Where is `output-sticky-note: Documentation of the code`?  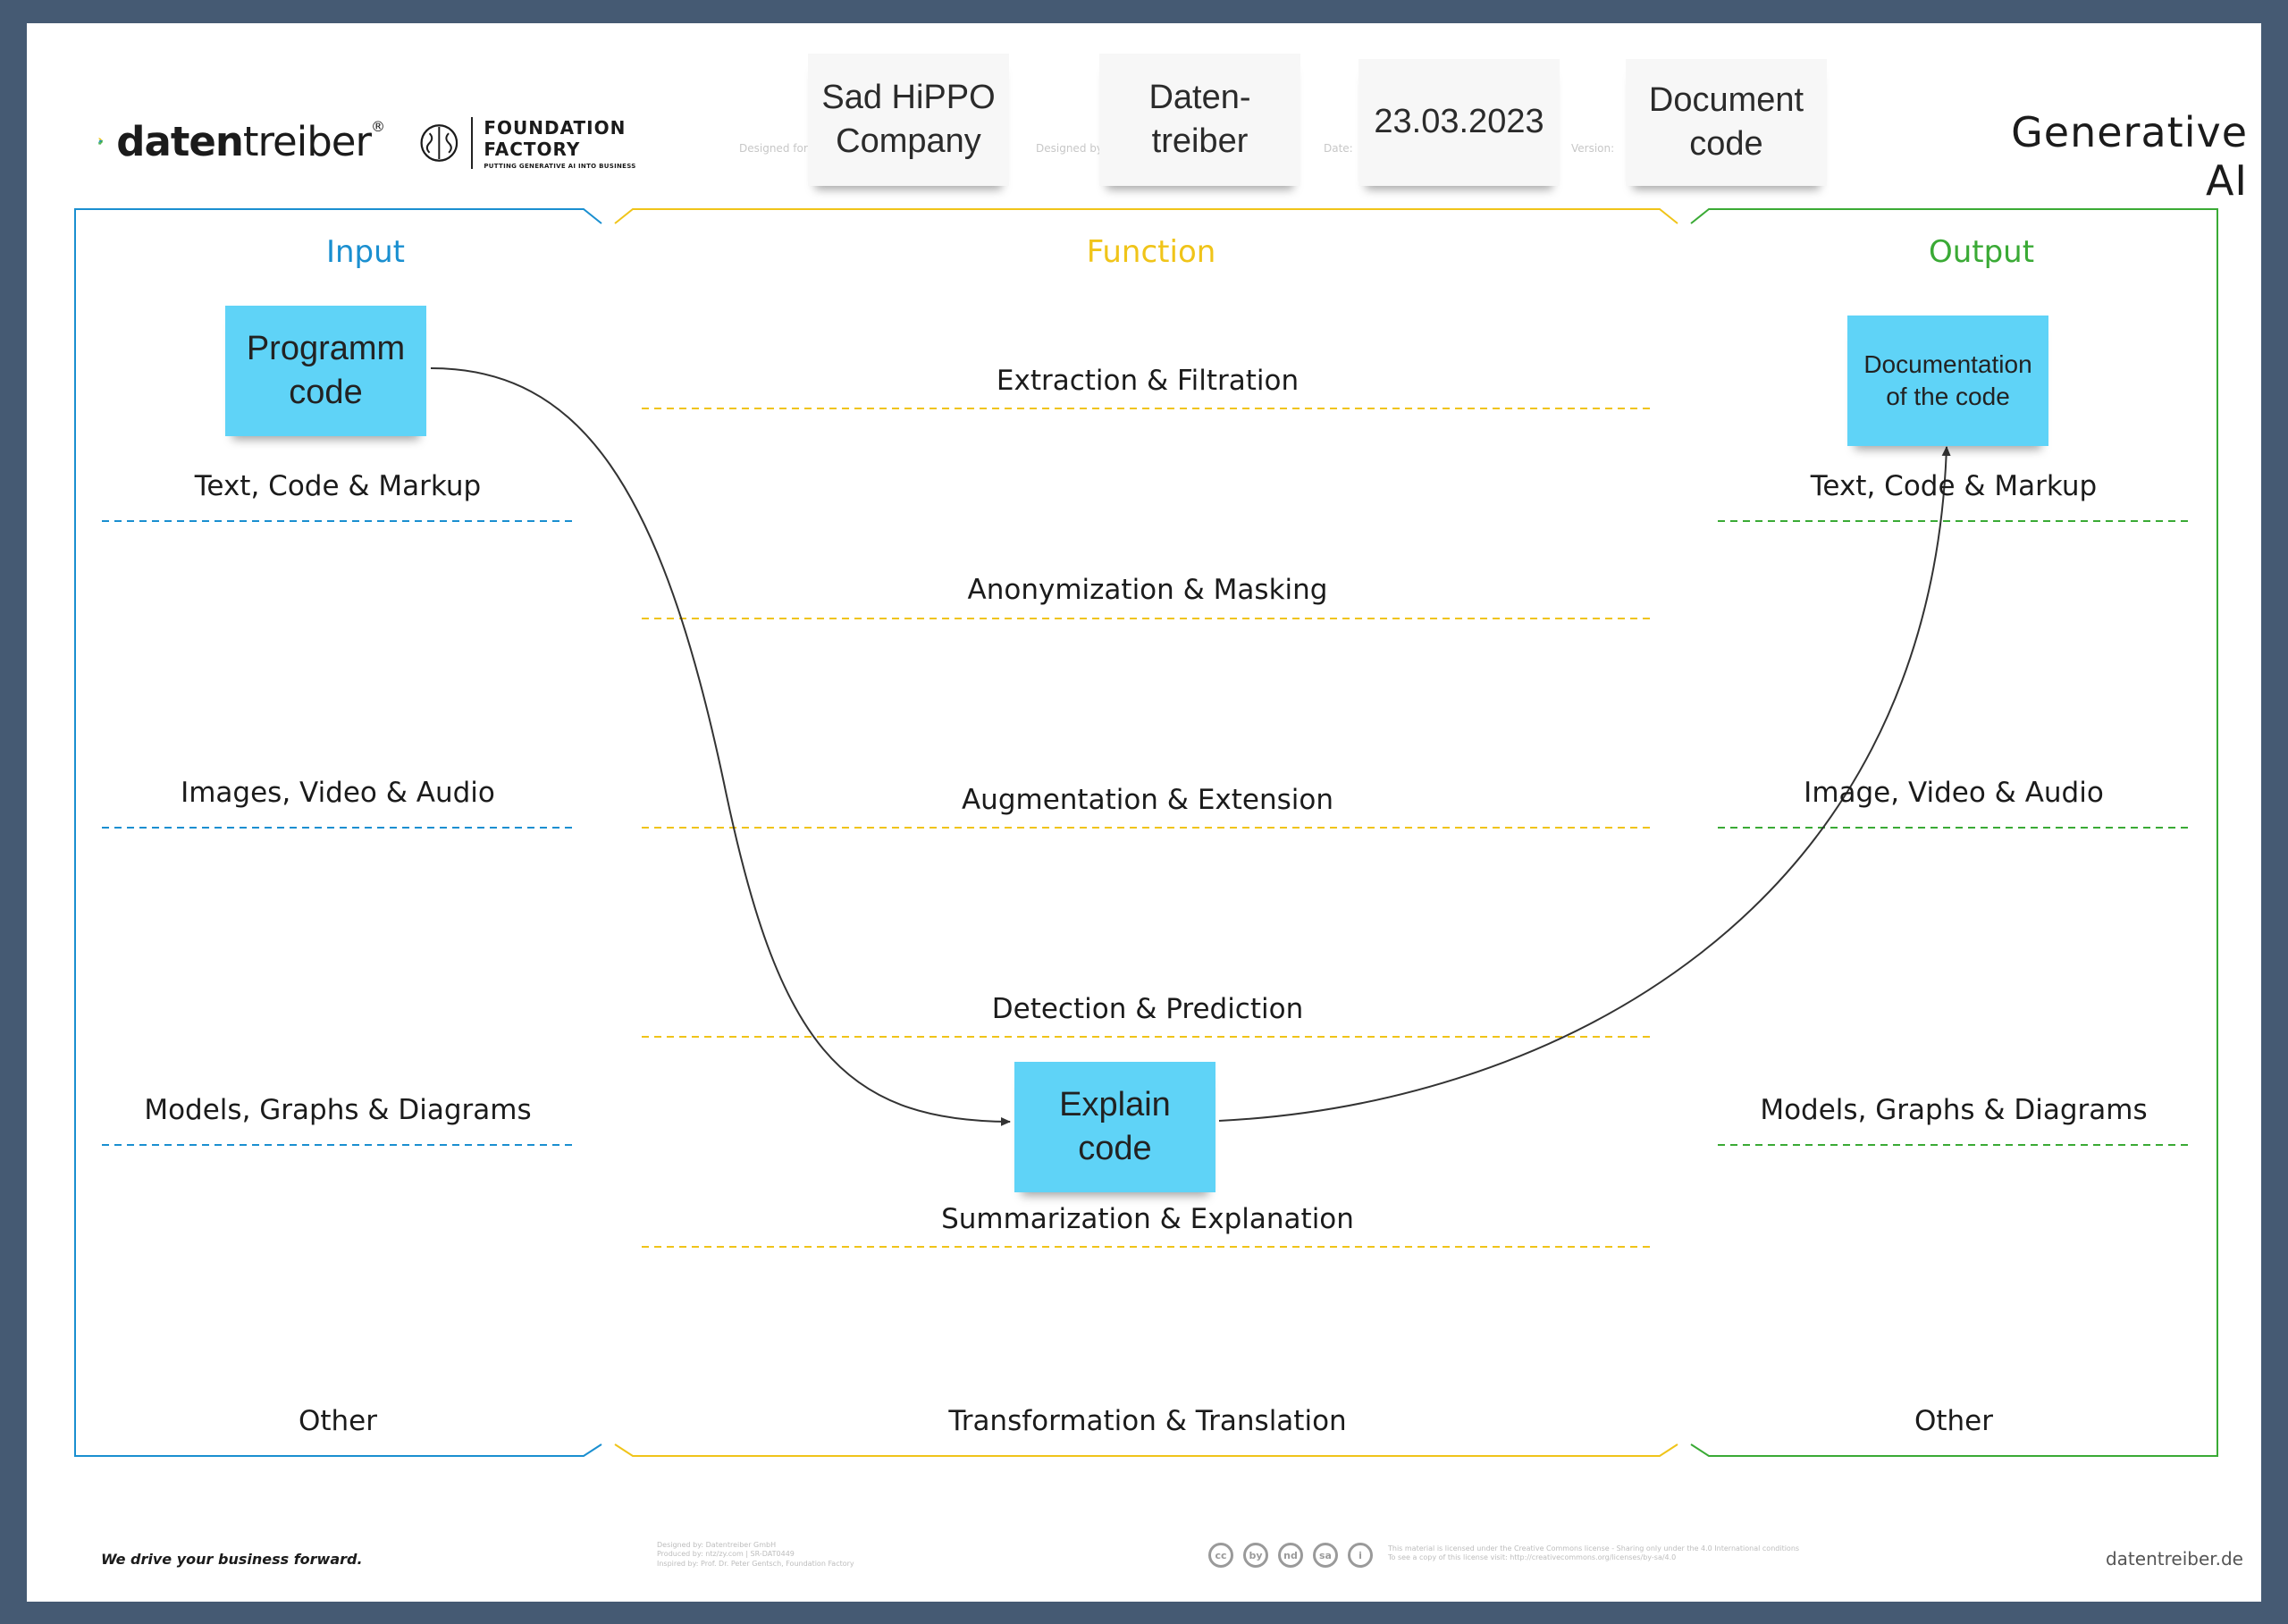 output-sticky-note: Documentation of the code is located at coordinates (1948, 381).